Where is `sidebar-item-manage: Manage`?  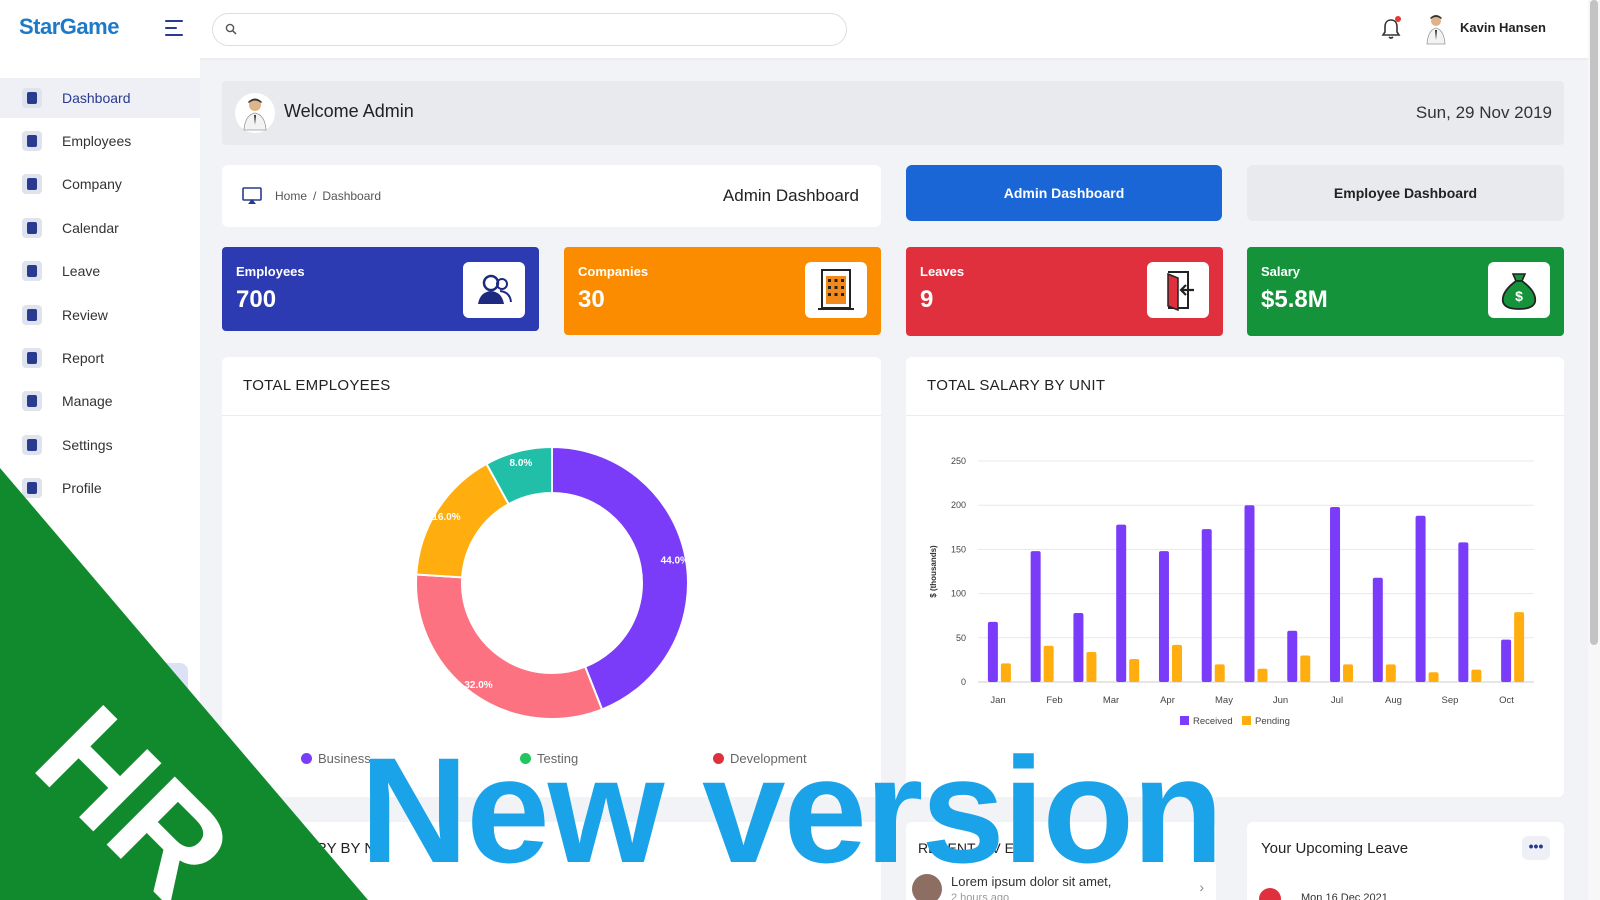 sidebar-item-manage: Manage is located at coordinates (100, 401).